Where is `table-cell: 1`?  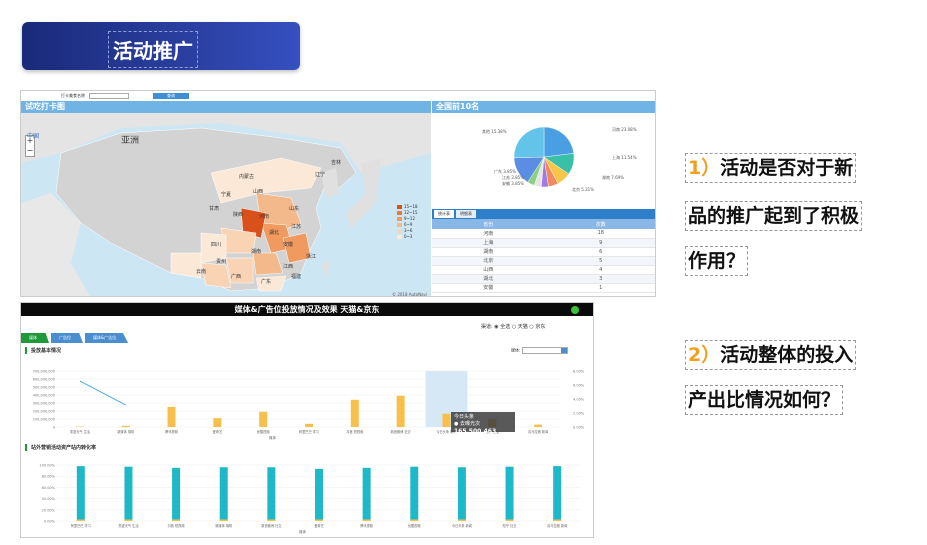
table-cell: 1 is located at coordinates (599, 288).